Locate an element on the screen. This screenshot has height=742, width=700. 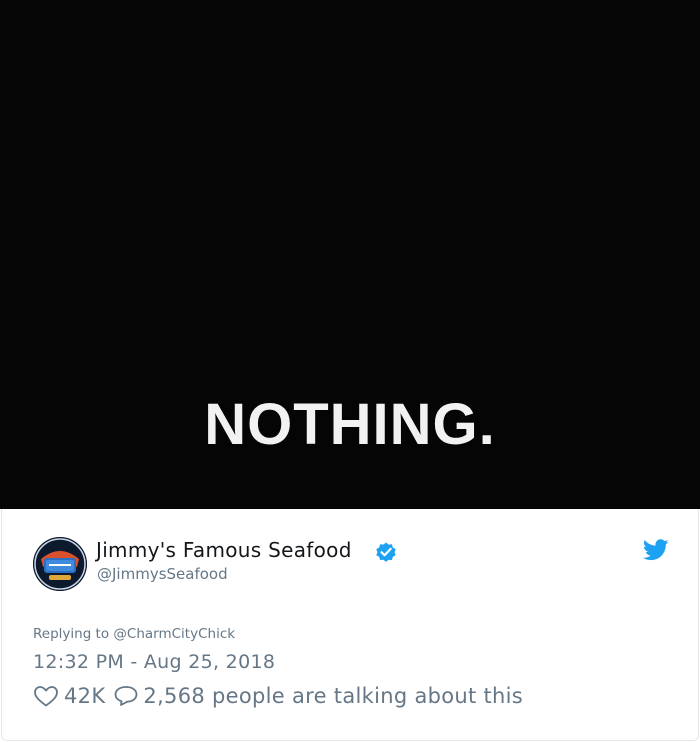
verified-badge-icon is located at coordinates (386, 552).